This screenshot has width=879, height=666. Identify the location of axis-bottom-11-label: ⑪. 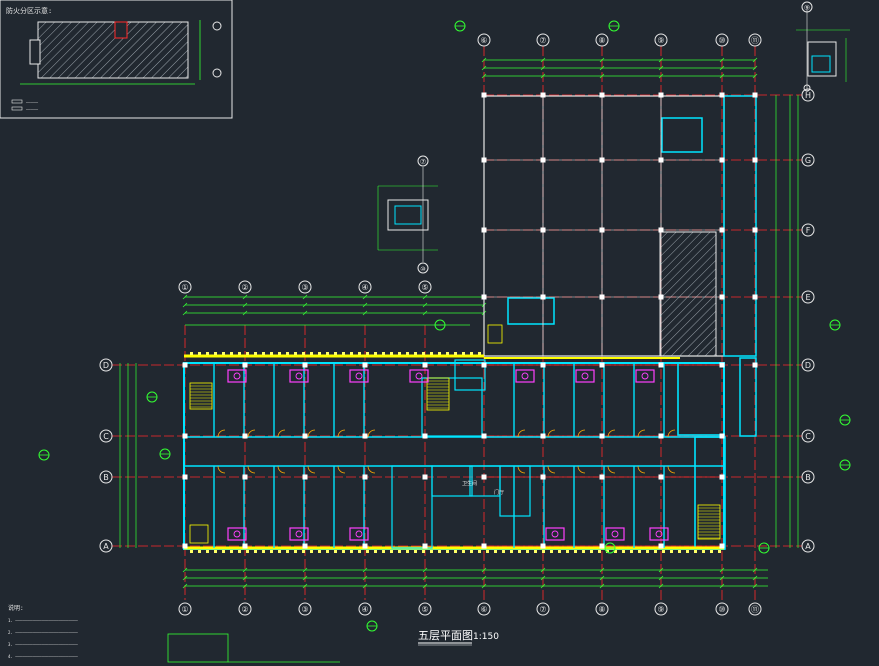
(755, 609).